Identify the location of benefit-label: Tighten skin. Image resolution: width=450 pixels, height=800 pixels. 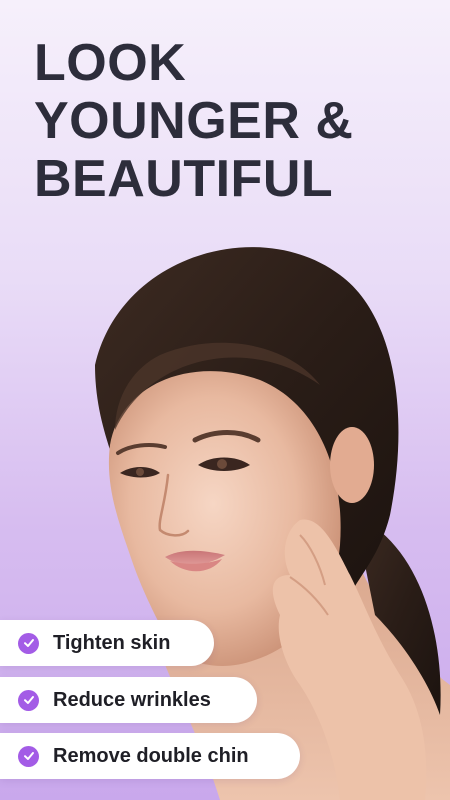
(112, 642).